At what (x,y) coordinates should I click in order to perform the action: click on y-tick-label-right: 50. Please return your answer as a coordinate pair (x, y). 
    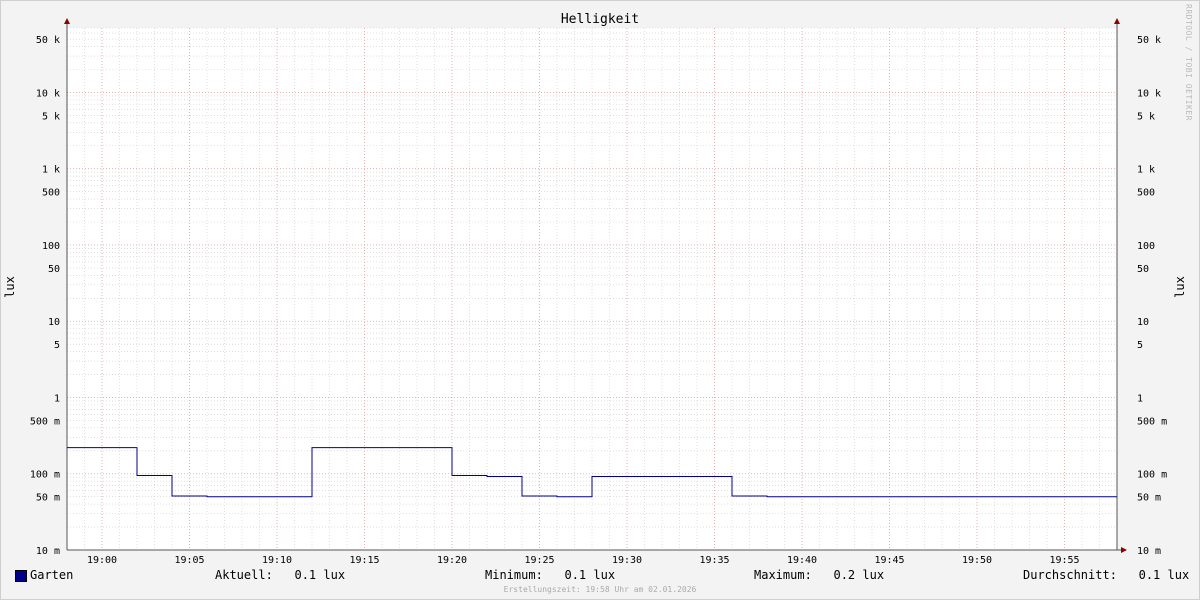
    Looking at the image, I should click on (1143, 269).